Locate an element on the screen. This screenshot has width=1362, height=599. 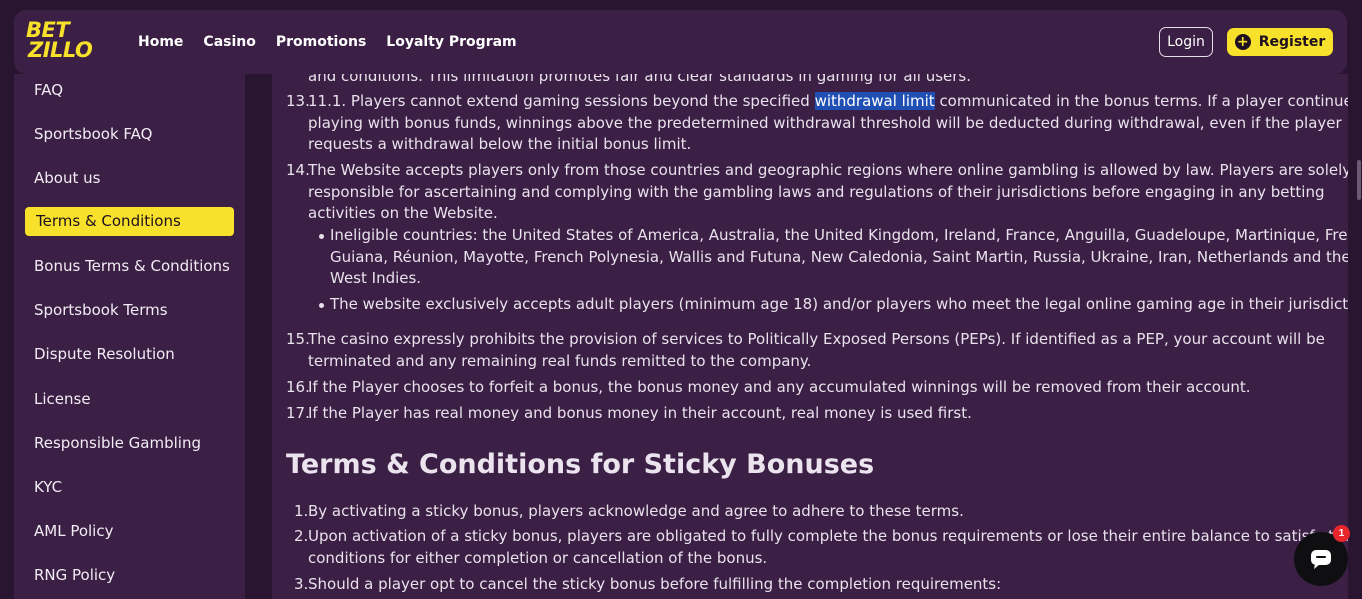
sidebar-item-aml-policy: AML Policy is located at coordinates (73, 531).